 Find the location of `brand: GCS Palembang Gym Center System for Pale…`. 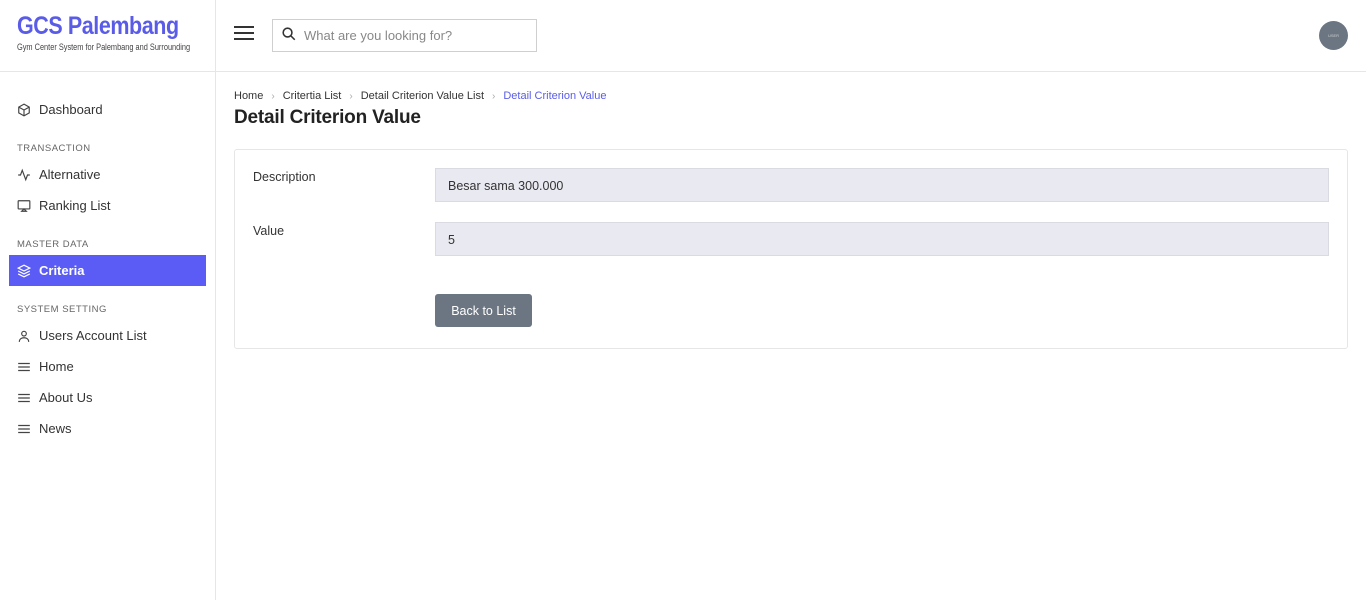

brand: GCS Palembang Gym Center System for Pale… is located at coordinates (107, 36).